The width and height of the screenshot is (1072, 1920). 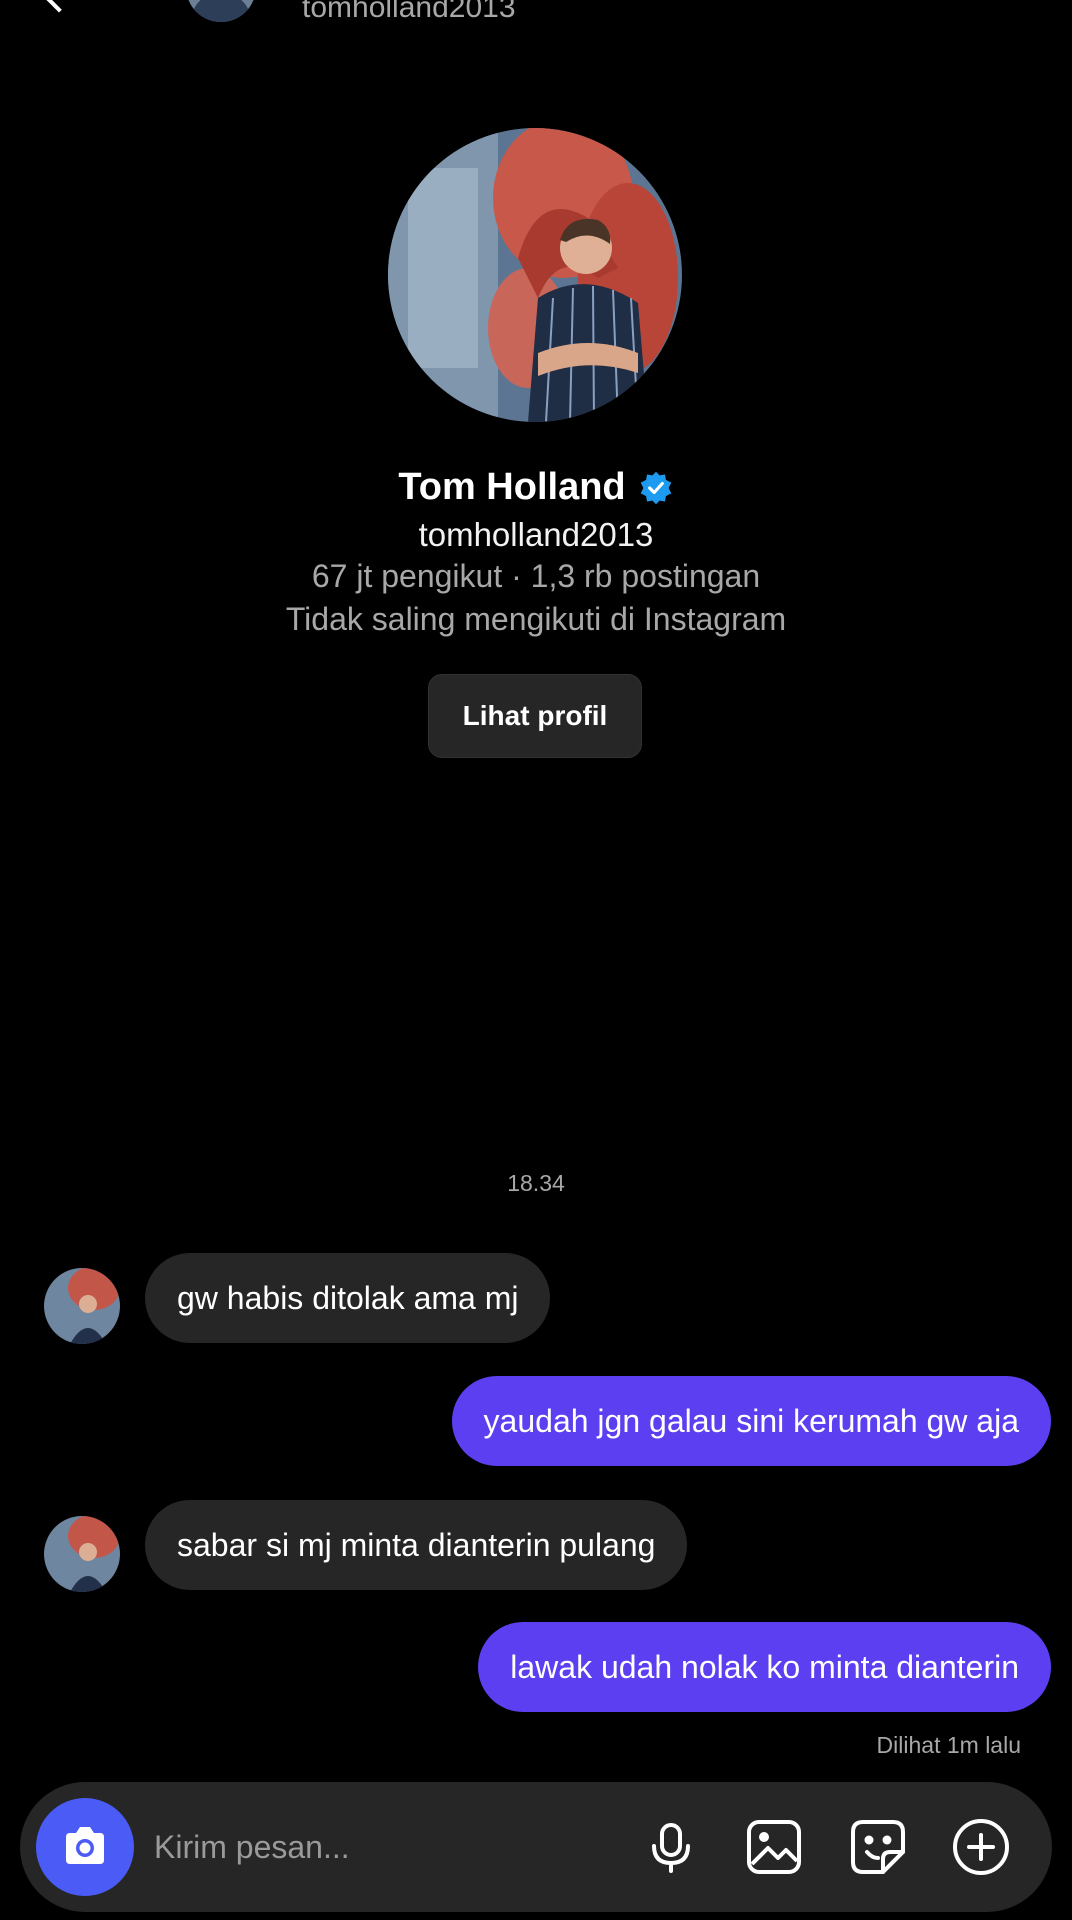 I want to click on sticker-button, so click(x=878, y=1847).